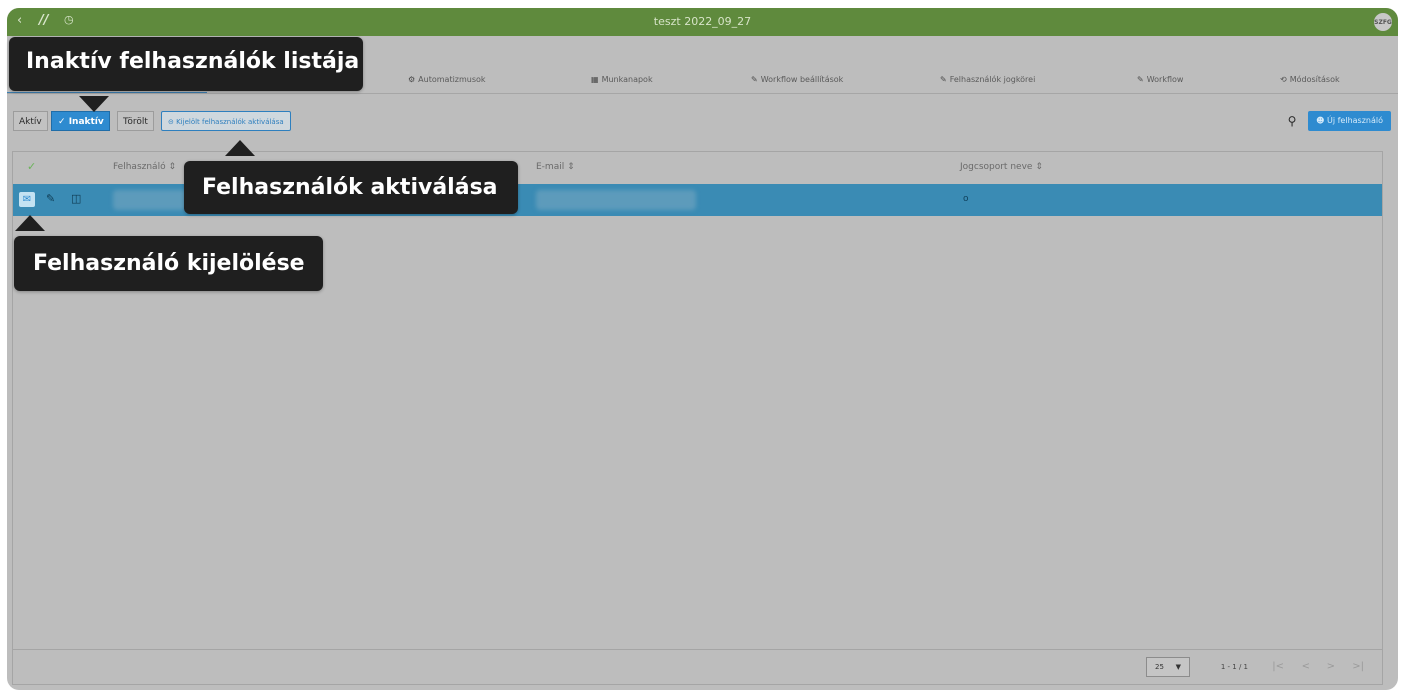  I want to click on page-size-select: 25 ▼, so click(1168, 667).